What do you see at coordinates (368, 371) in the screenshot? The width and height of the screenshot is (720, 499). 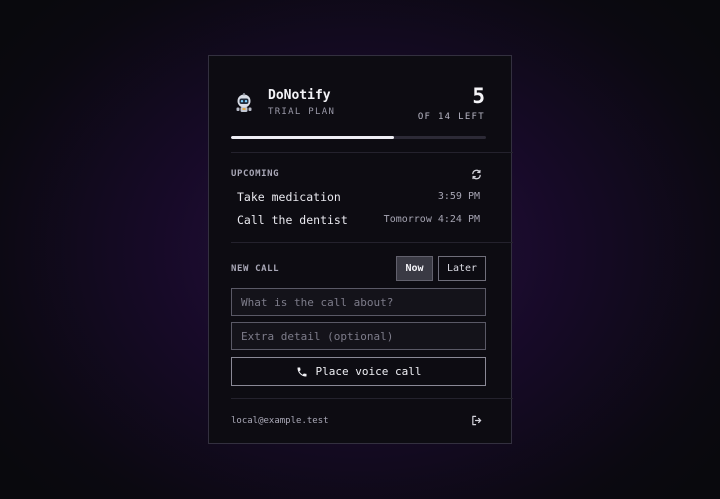 I see `place-voice-call-label: Place voice call` at bounding box center [368, 371].